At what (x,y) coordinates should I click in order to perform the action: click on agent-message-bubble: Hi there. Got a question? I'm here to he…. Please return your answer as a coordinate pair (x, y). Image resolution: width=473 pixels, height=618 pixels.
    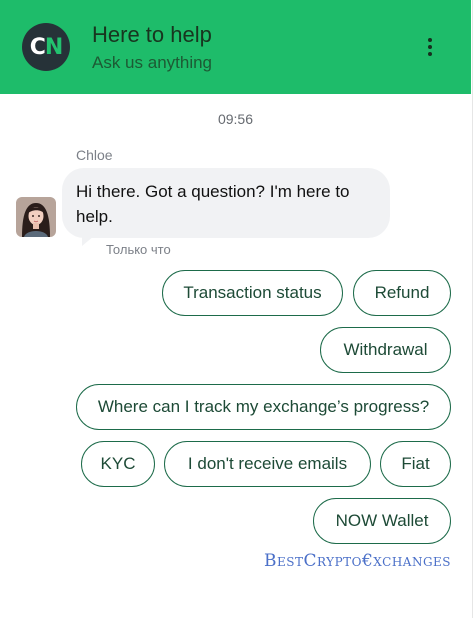
    Looking at the image, I should click on (226, 203).